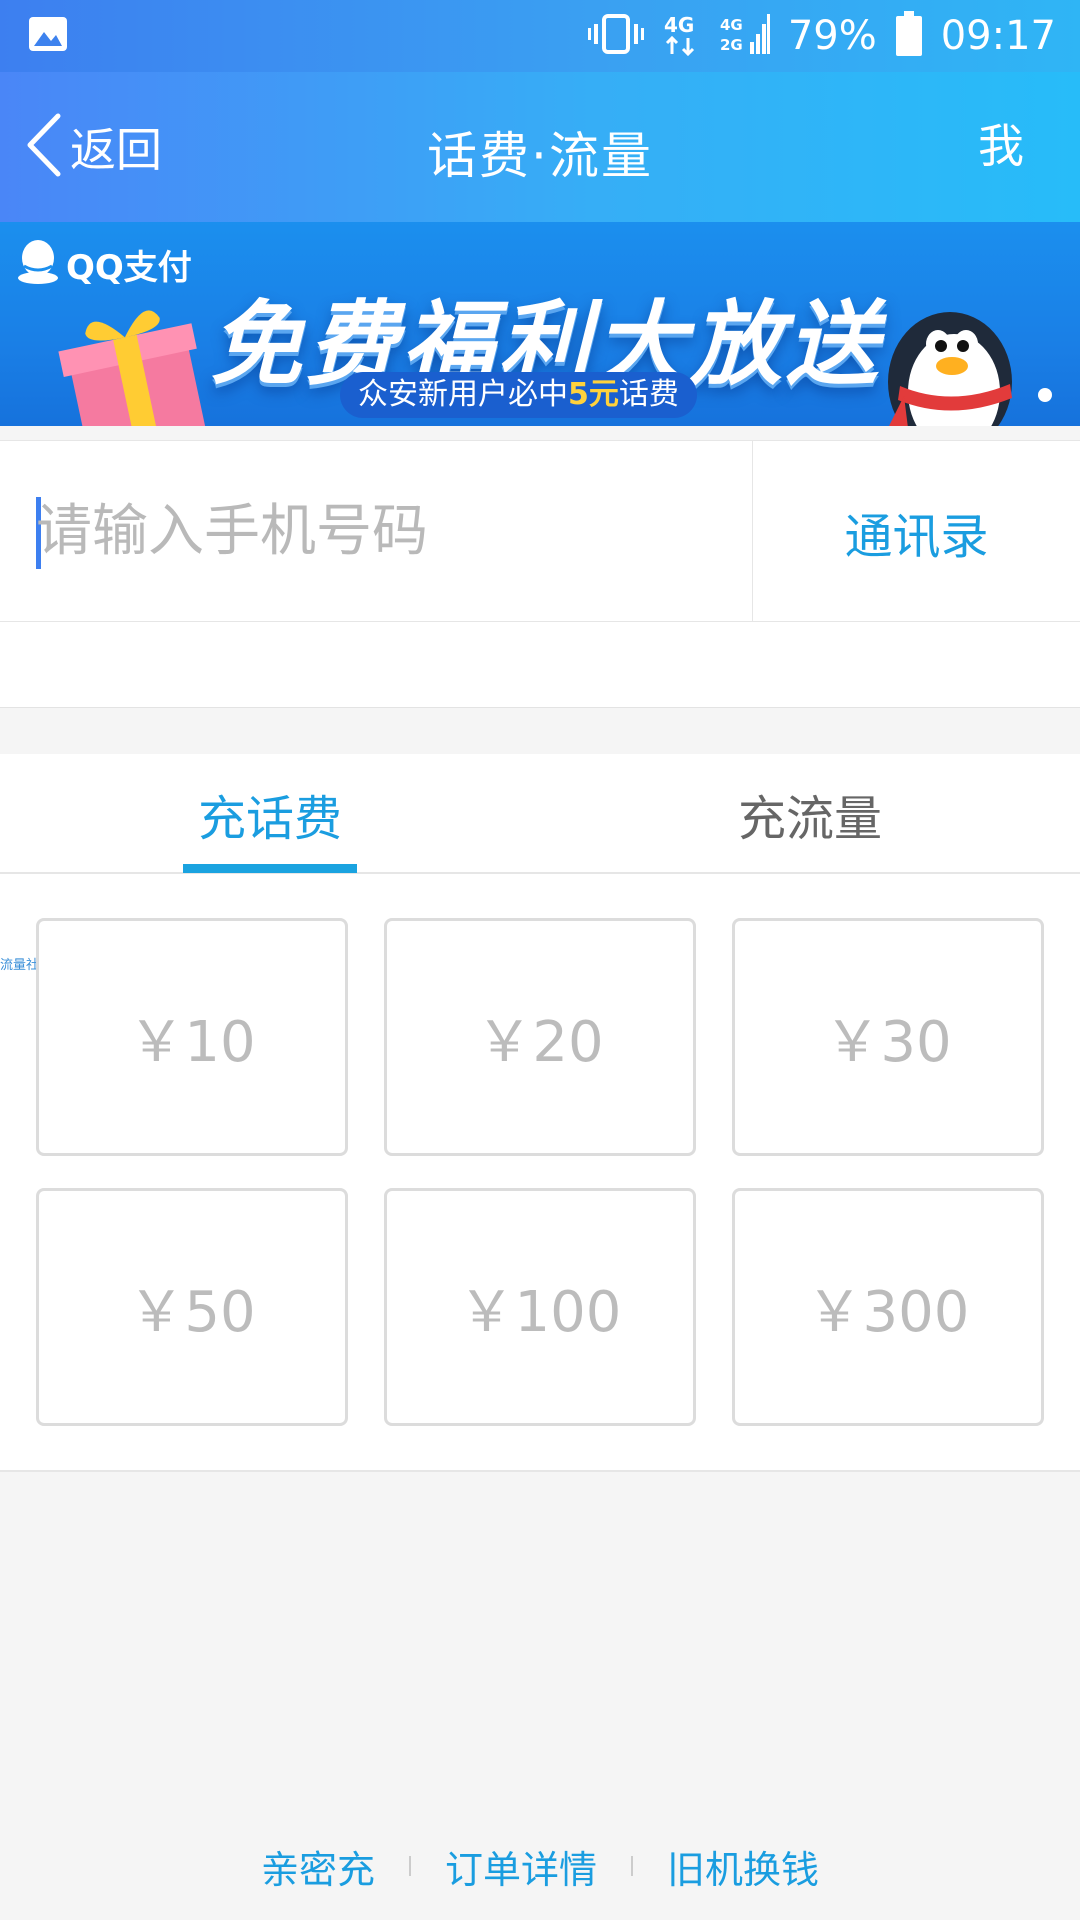  What do you see at coordinates (521, 1866) in the screenshot?
I see `order-details-link: 订单详情` at bounding box center [521, 1866].